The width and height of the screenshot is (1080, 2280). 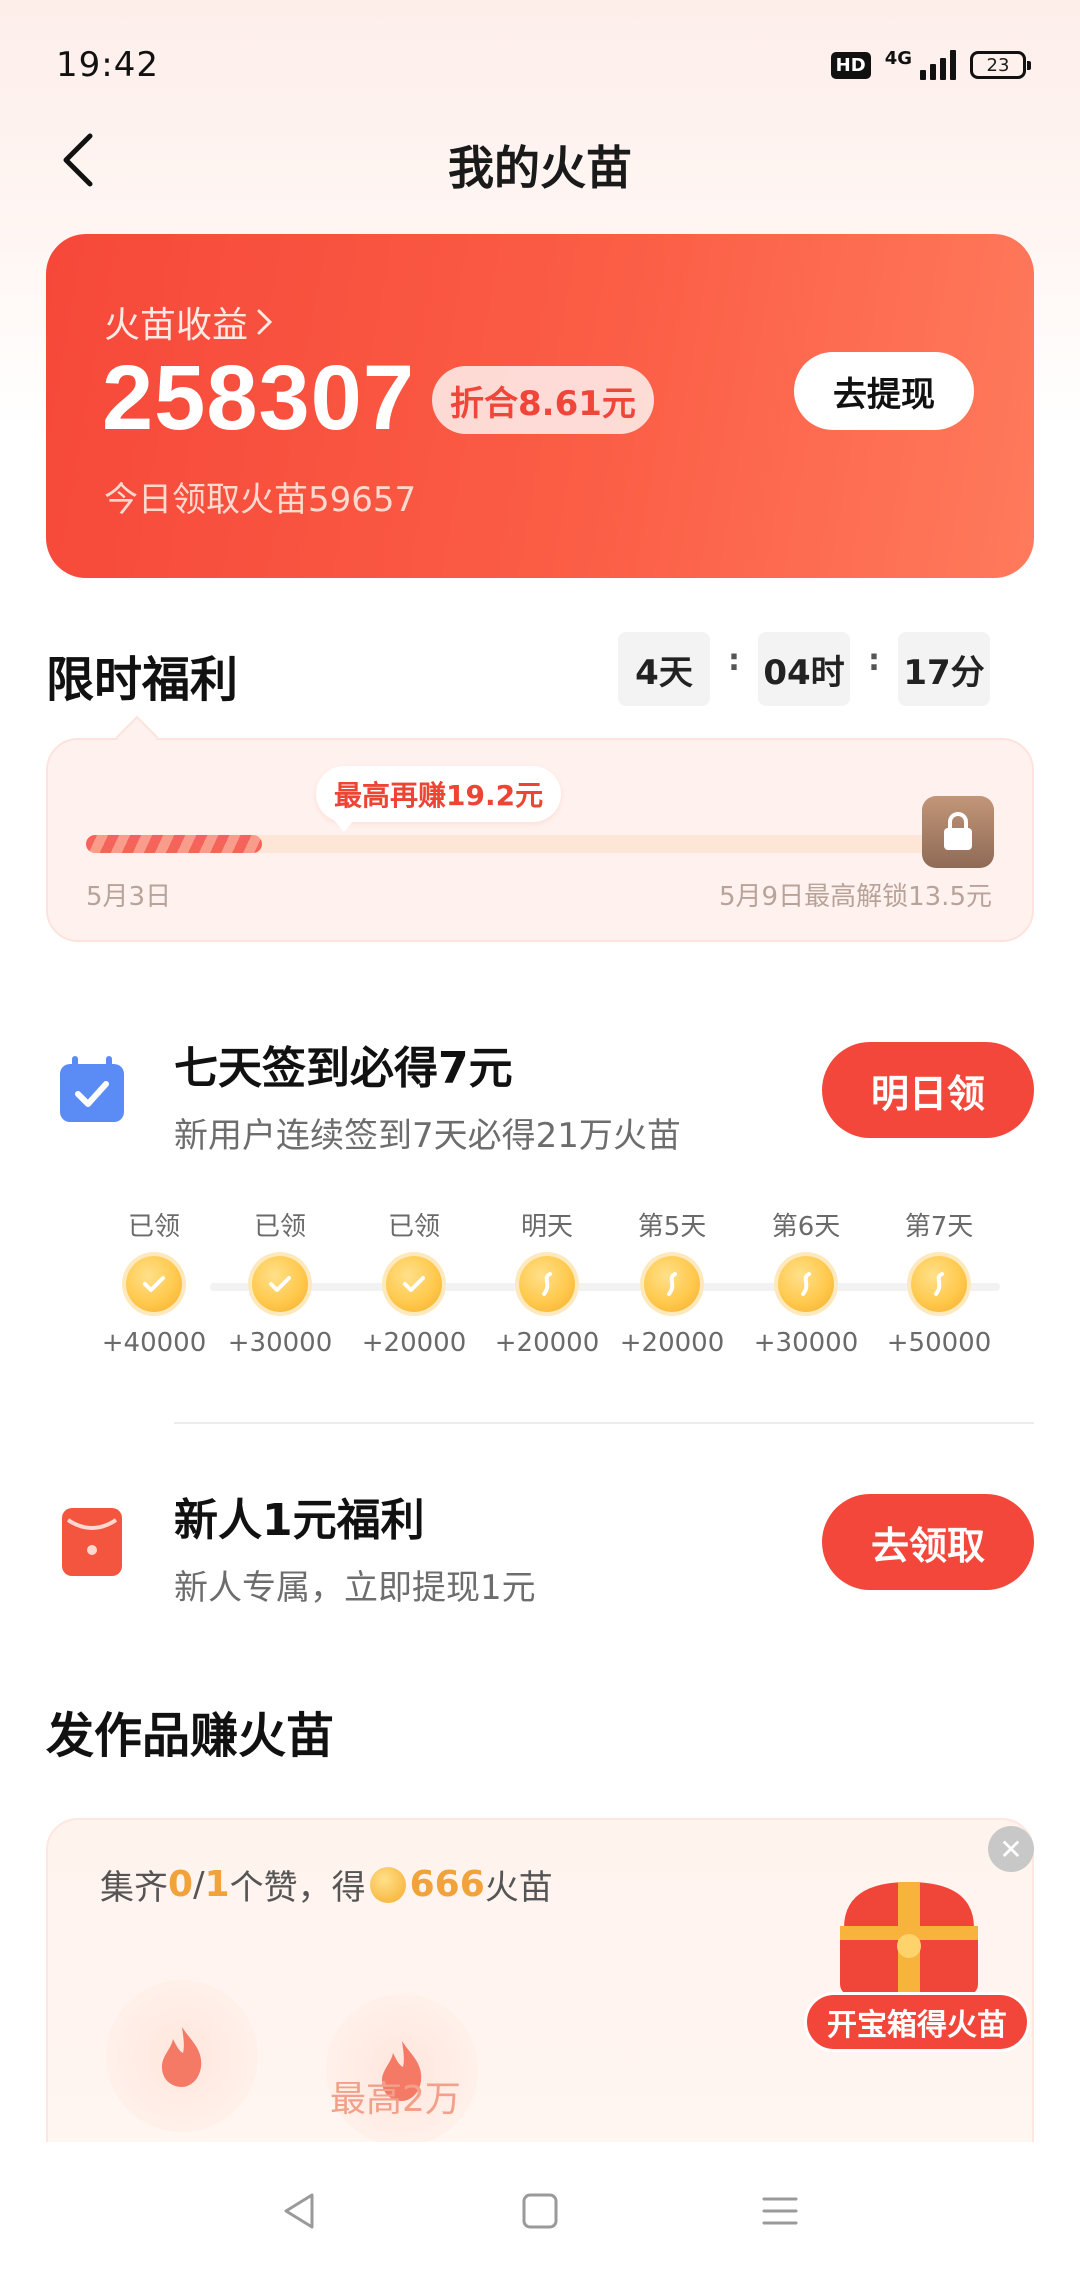 I want to click on red-envelope-icon, so click(x=92, y=1542).